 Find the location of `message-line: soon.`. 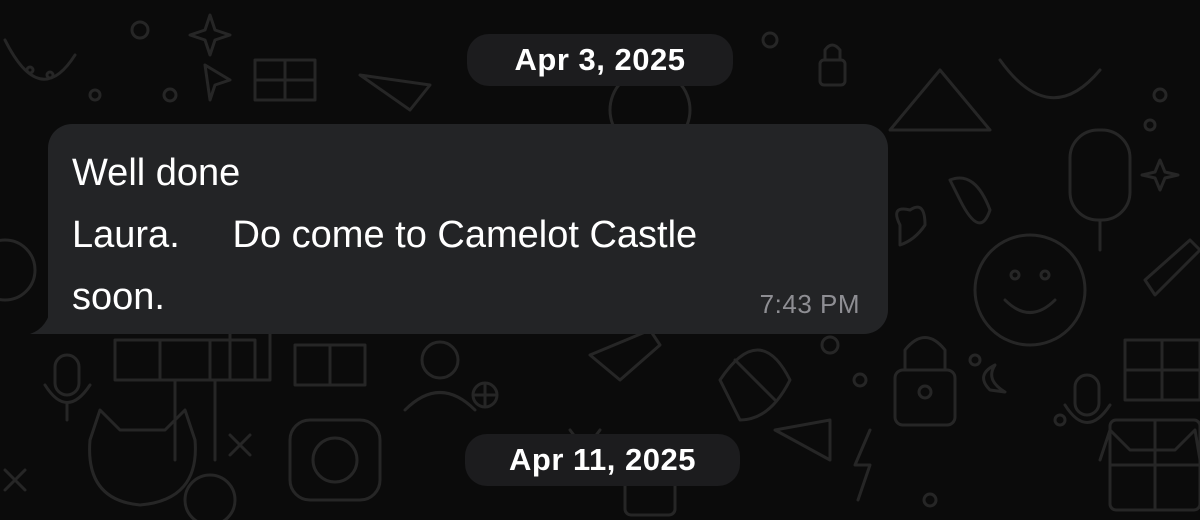

message-line: soon. is located at coordinates (118, 297).